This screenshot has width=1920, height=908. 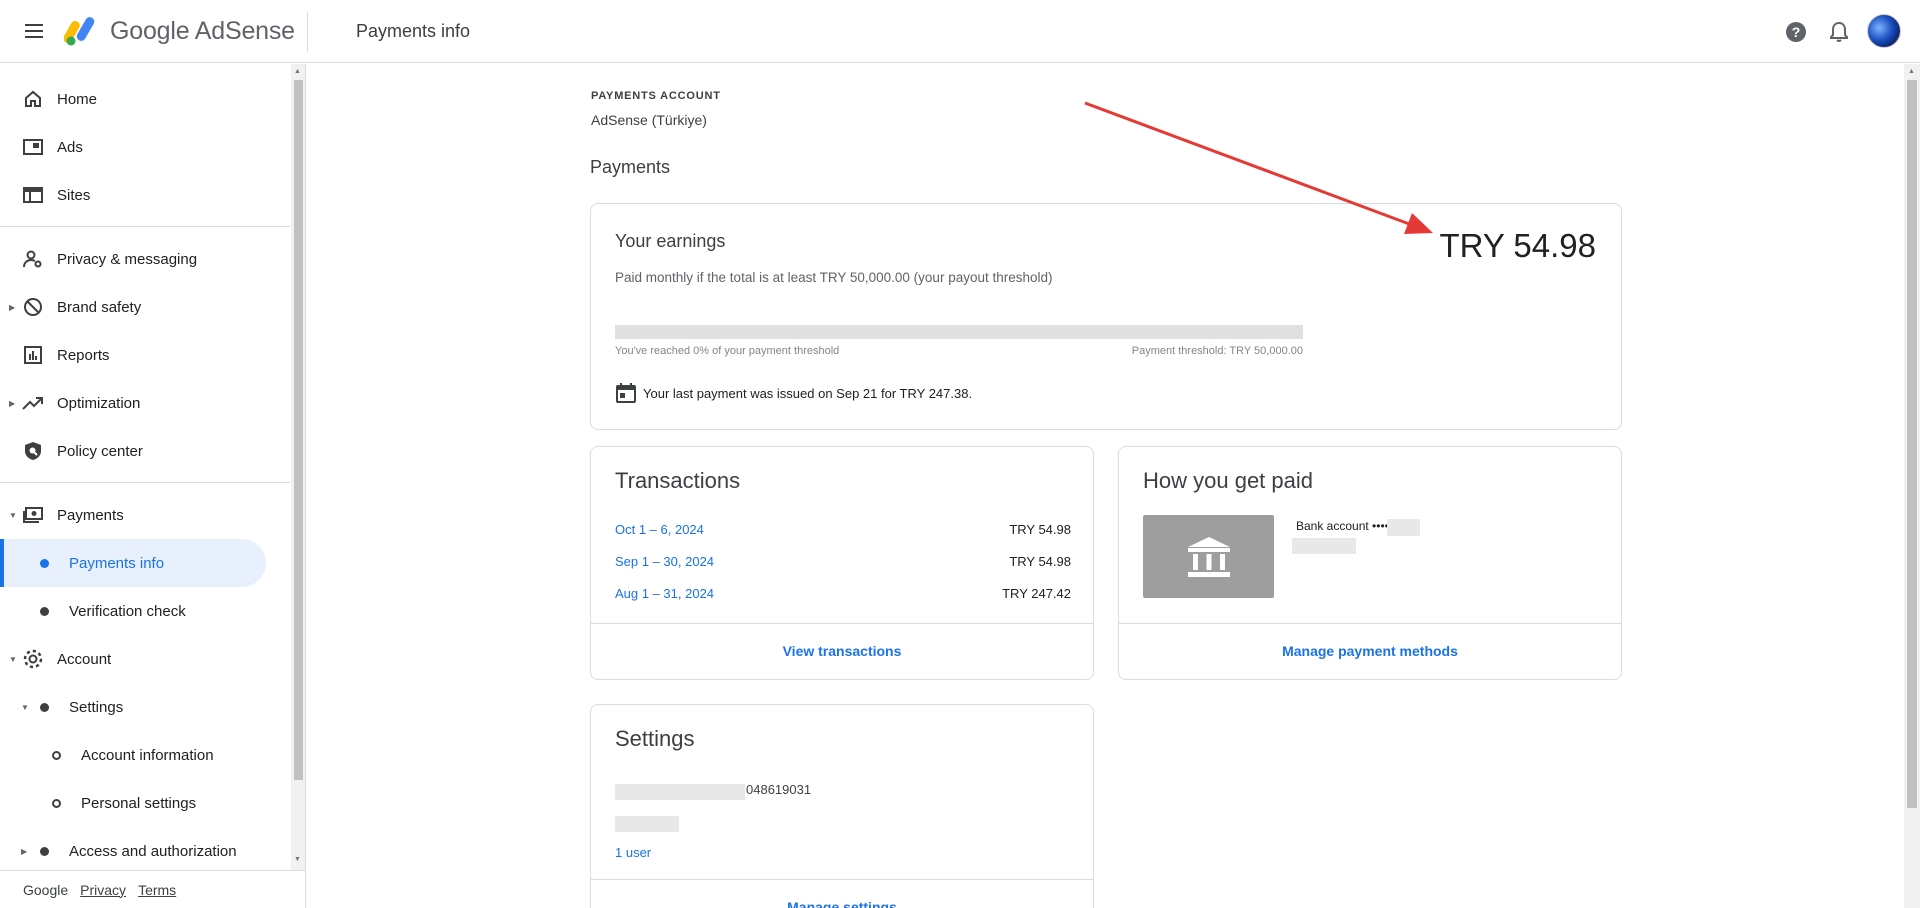 I want to click on sidebar-item-account-information: Account information, so click(x=145, y=755).